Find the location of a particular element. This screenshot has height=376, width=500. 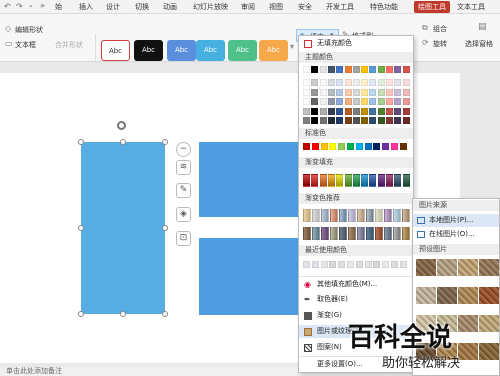

shape-style-blue: Abc is located at coordinates (181, 50).